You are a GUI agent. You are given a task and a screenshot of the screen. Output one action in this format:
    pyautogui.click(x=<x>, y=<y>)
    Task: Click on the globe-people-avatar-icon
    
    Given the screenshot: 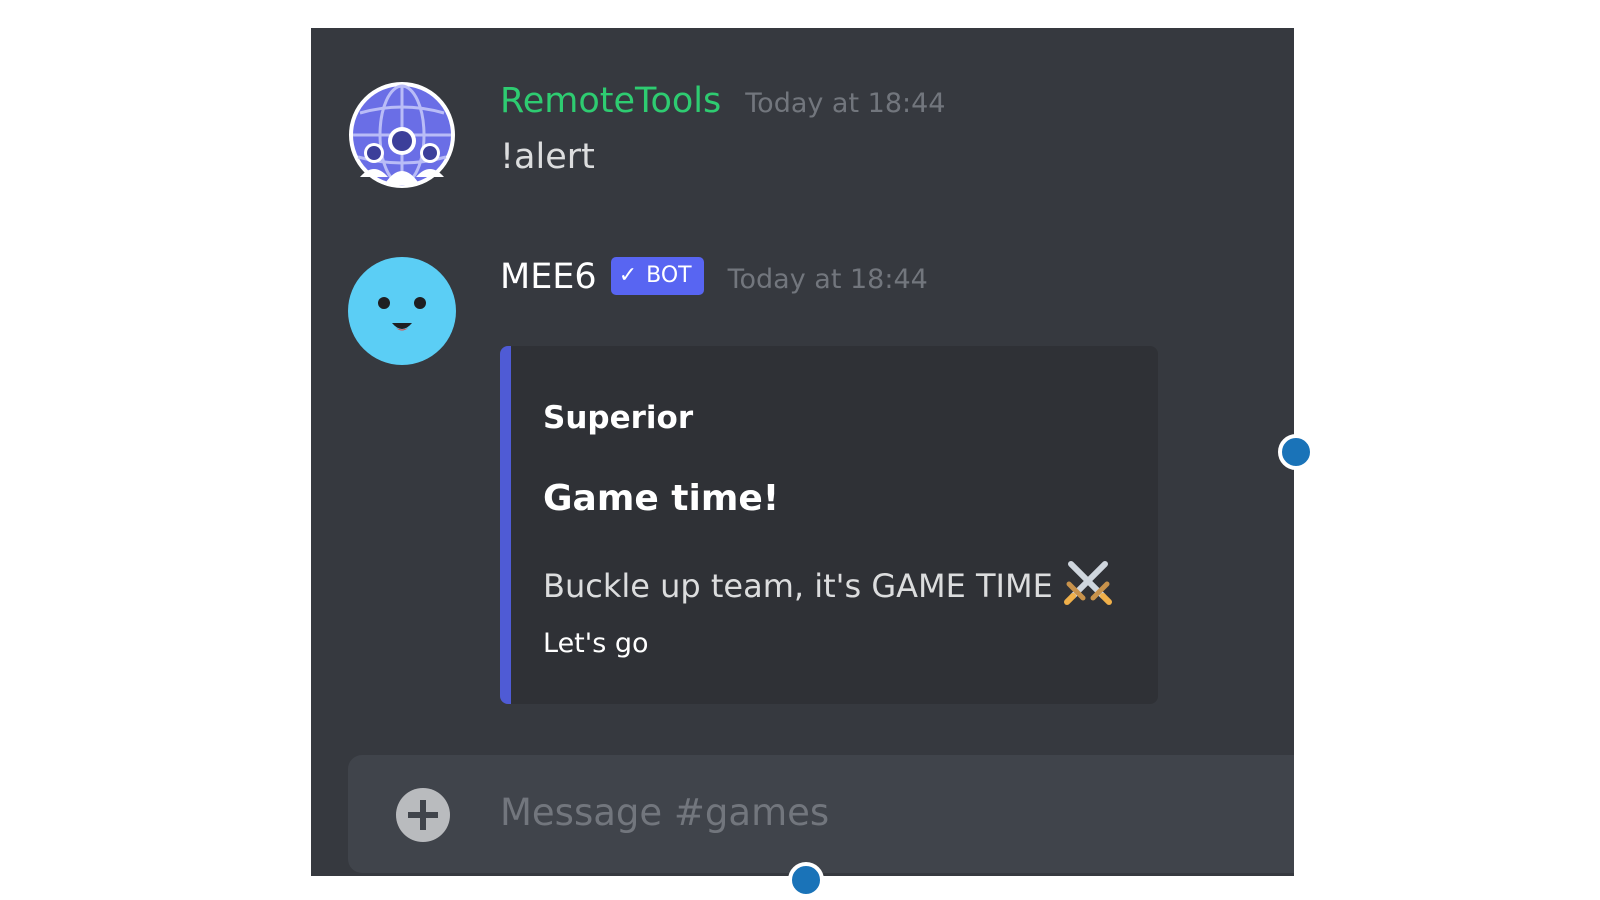 What is the action you would take?
    pyautogui.click(x=402, y=135)
    